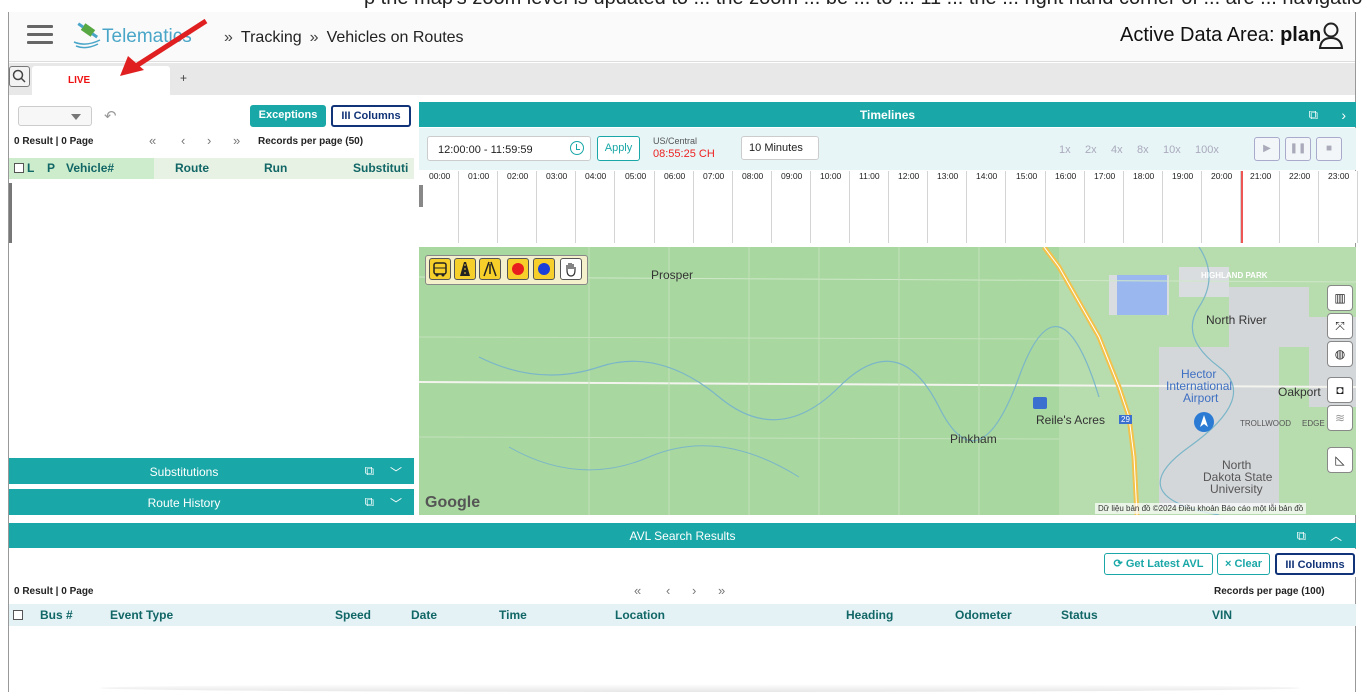 Image resolution: width=1363 pixels, height=692 pixels. What do you see at coordinates (271, 37) in the screenshot?
I see `breadcrumb-tracking: Tracking` at bounding box center [271, 37].